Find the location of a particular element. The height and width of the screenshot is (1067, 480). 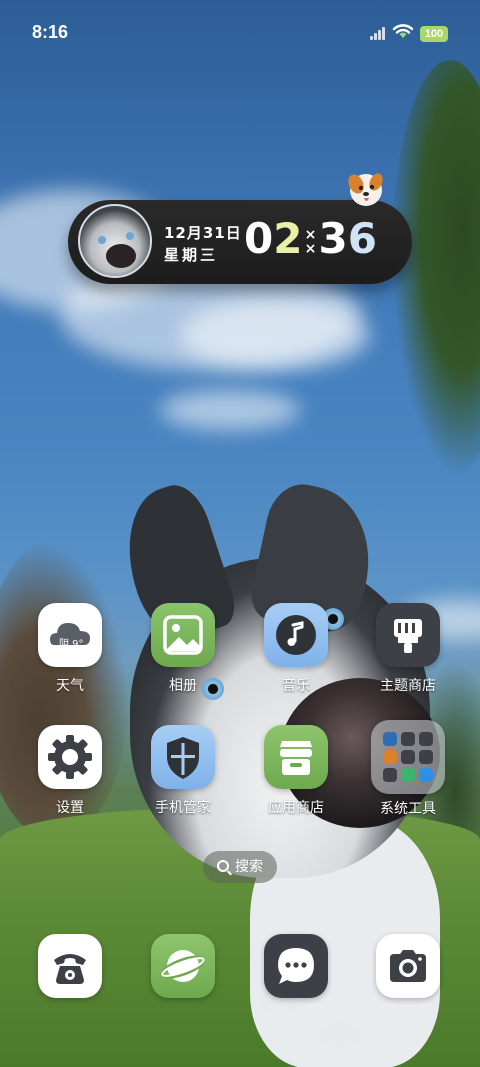

app-system-tools-folder: 系统工具 is located at coordinates (408, 769).